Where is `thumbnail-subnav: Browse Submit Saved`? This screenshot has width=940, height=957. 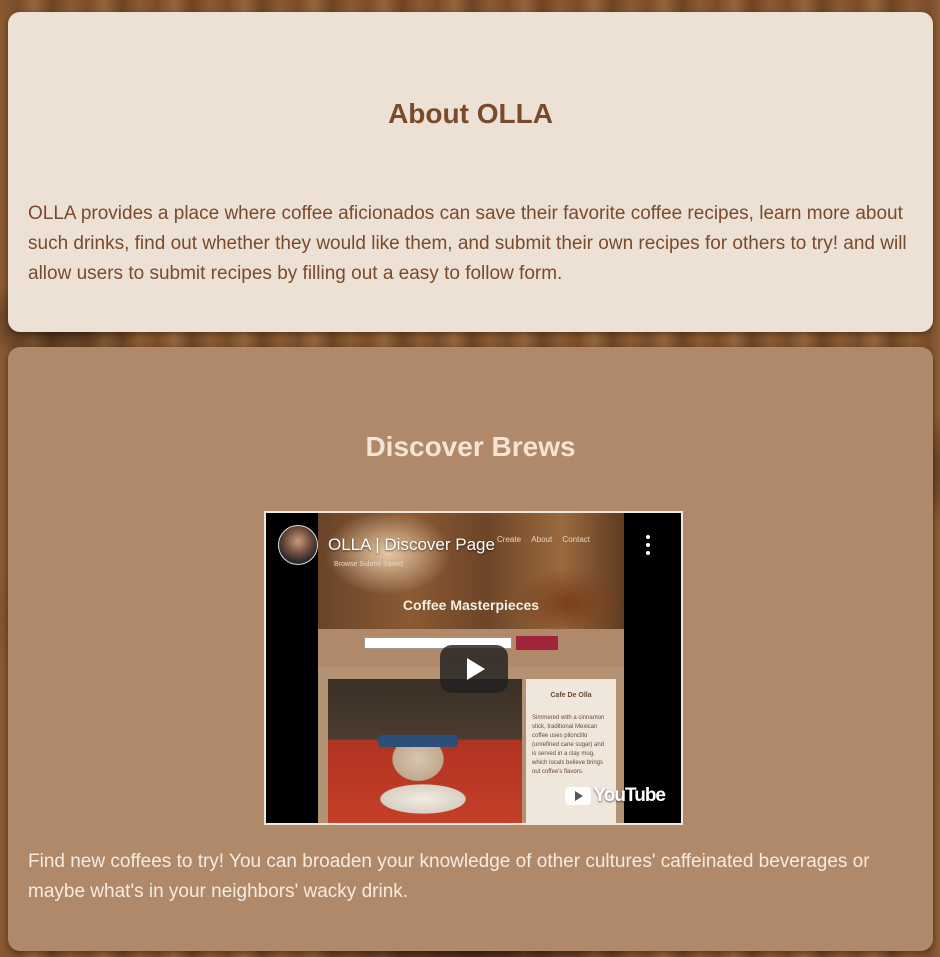 thumbnail-subnav: Browse Submit Saved is located at coordinates (368, 564).